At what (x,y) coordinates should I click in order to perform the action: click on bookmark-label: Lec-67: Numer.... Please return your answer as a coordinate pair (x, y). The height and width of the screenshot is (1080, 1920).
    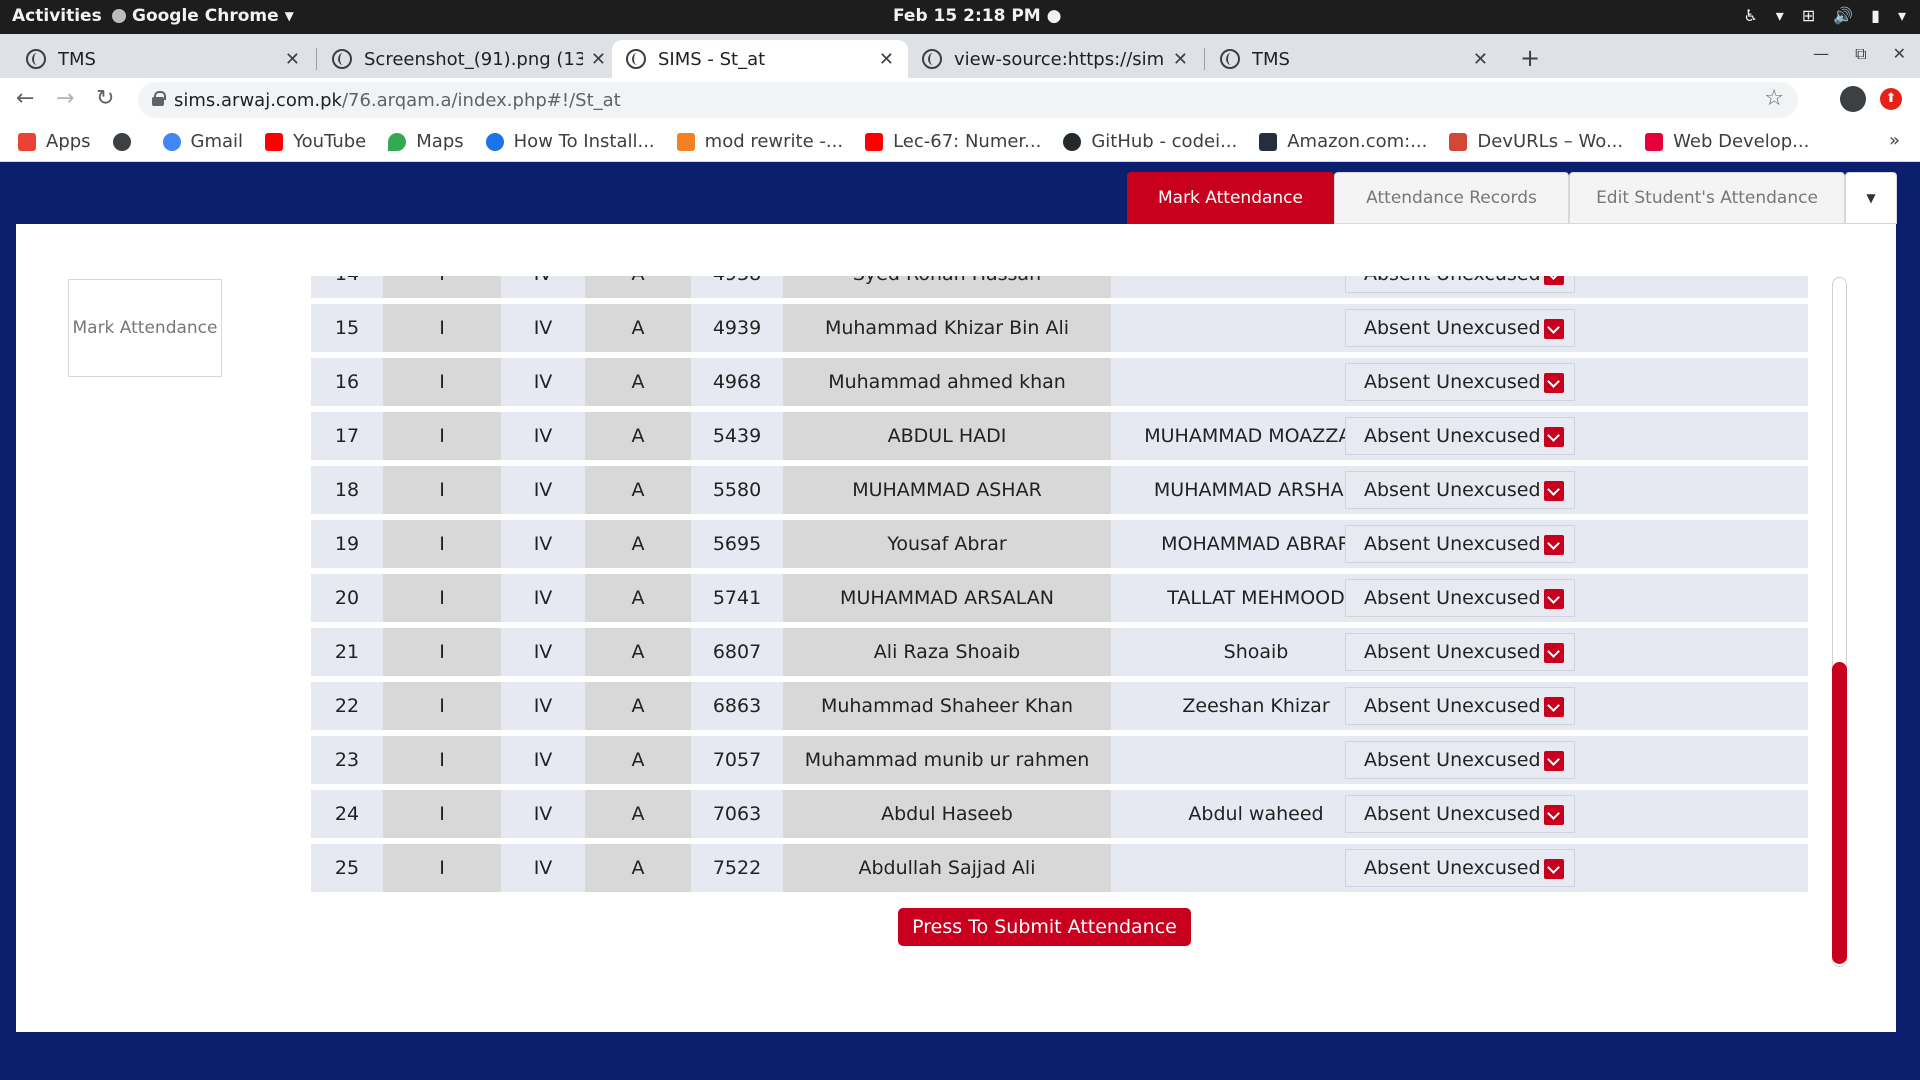
    Looking at the image, I should click on (967, 141).